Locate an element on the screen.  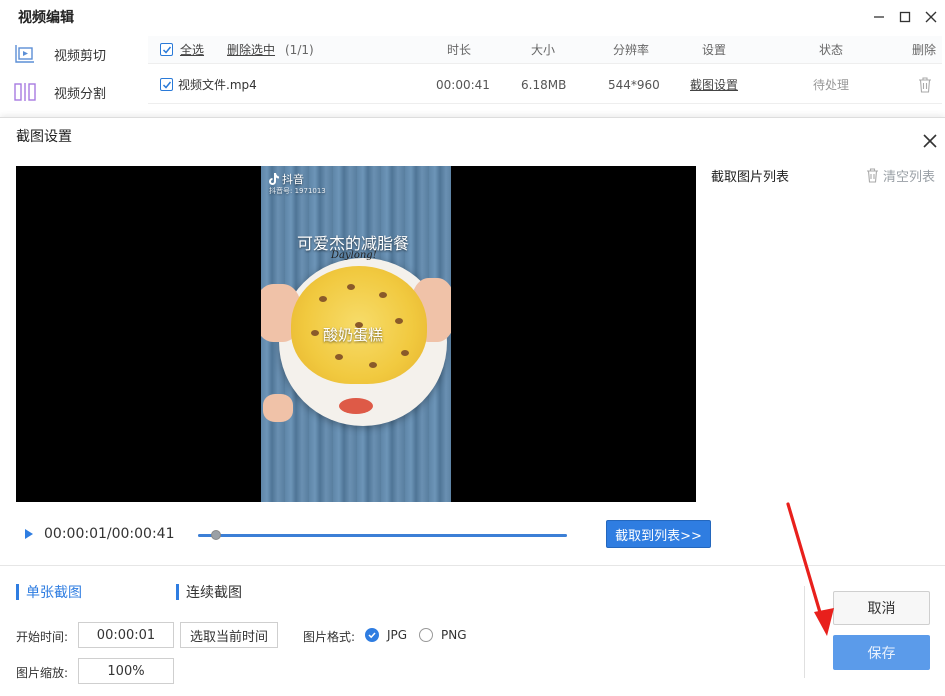
column-header-resolution: 分辨率 is located at coordinates (631, 50).